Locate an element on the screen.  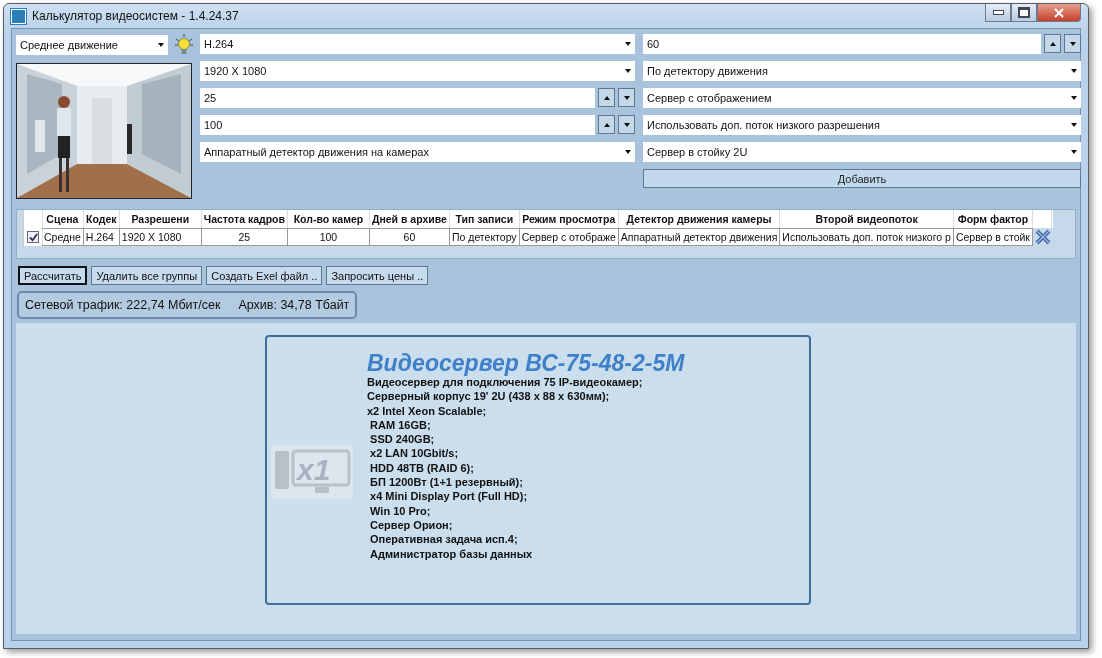
spec-line: x4 Mini Display Port (Full HD); is located at coordinates (449, 496).